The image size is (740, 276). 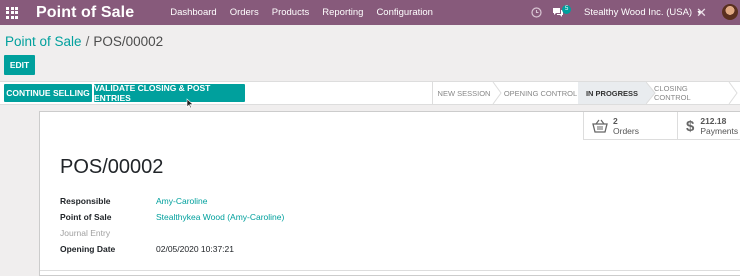 What do you see at coordinates (190, 103) in the screenshot?
I see `mouse-cursor-icon` at bounding box center [190, 103].